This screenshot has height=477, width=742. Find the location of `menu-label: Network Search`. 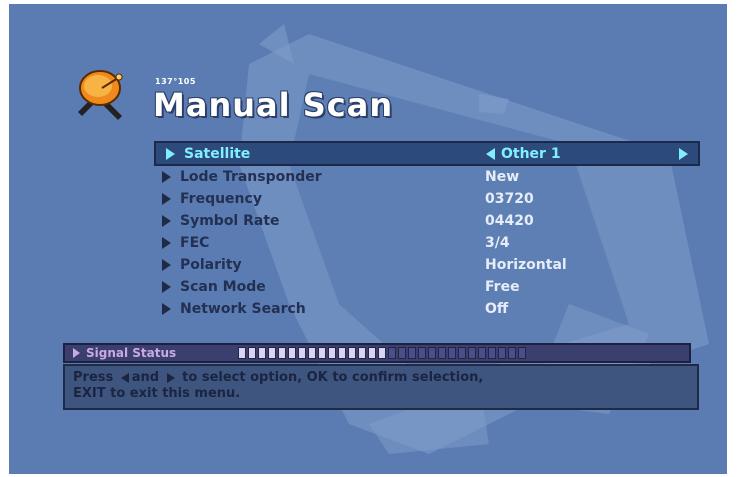

menu-label: Network Search is located at coordinates (243, 309).